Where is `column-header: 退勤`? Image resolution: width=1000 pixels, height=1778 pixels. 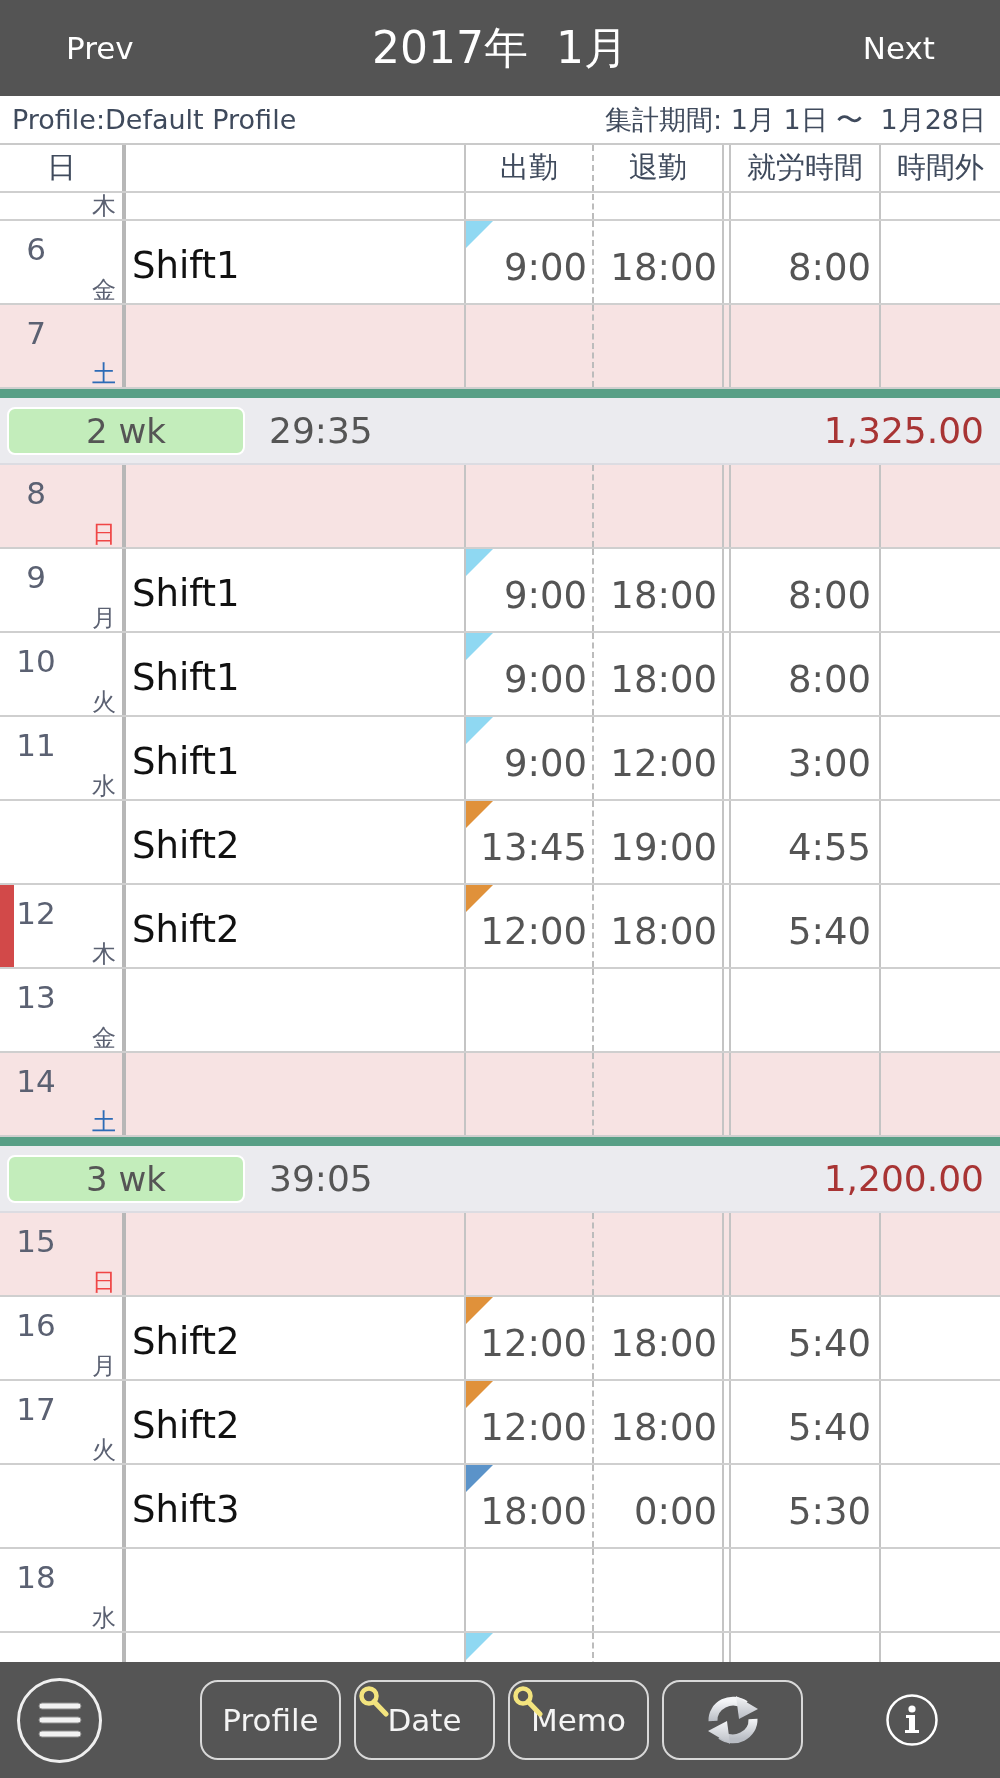
column-header: 退勤 is located at coordinates (658, 167).